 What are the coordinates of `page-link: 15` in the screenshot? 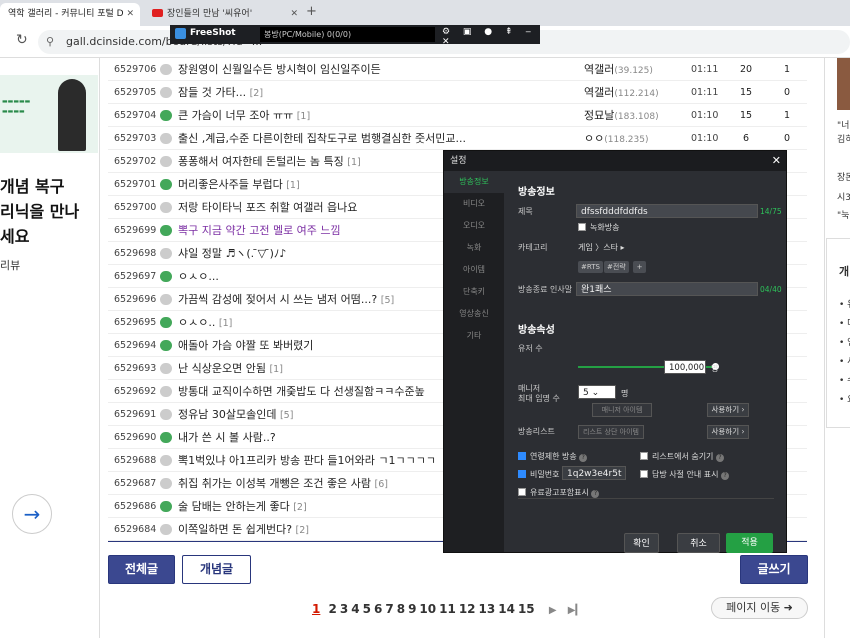 It's located at (526, 609).